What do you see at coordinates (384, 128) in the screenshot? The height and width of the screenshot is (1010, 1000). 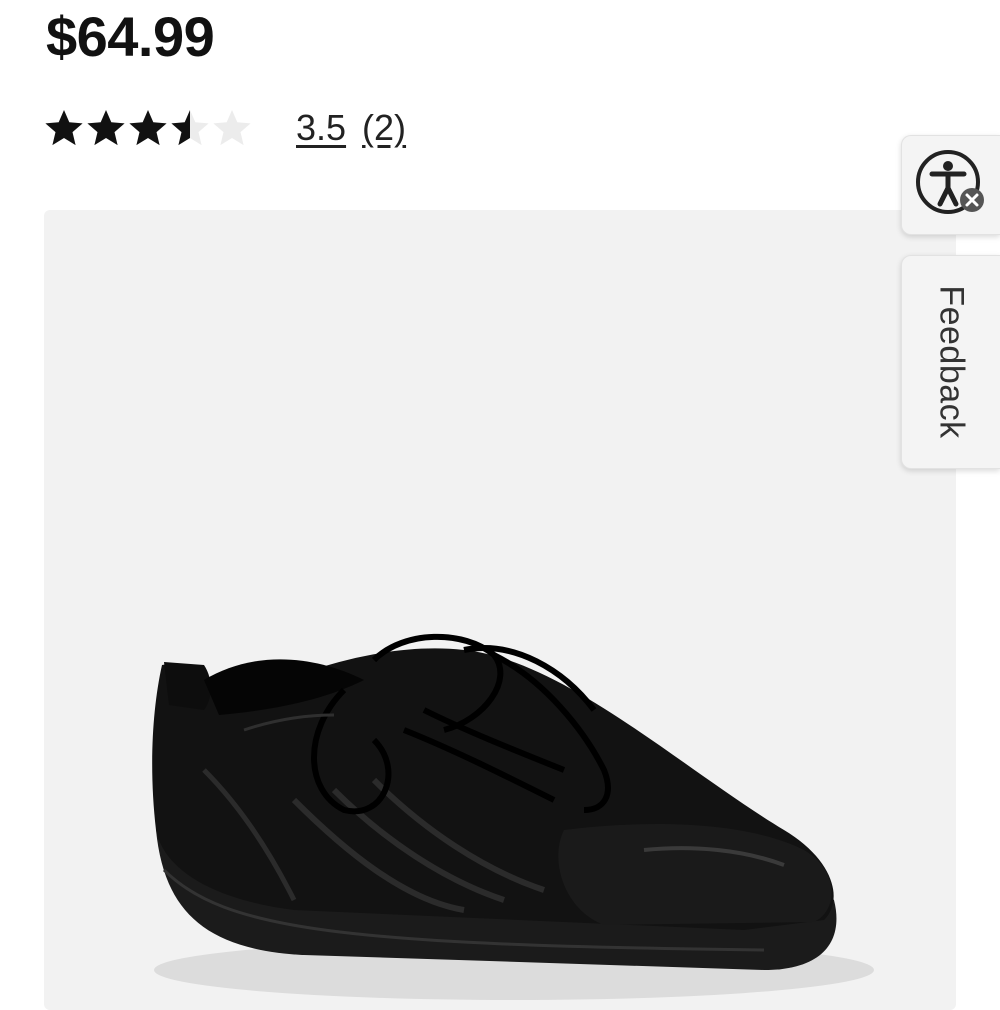 I see `review-count-link: (2)` at bounding box center [384, 128].